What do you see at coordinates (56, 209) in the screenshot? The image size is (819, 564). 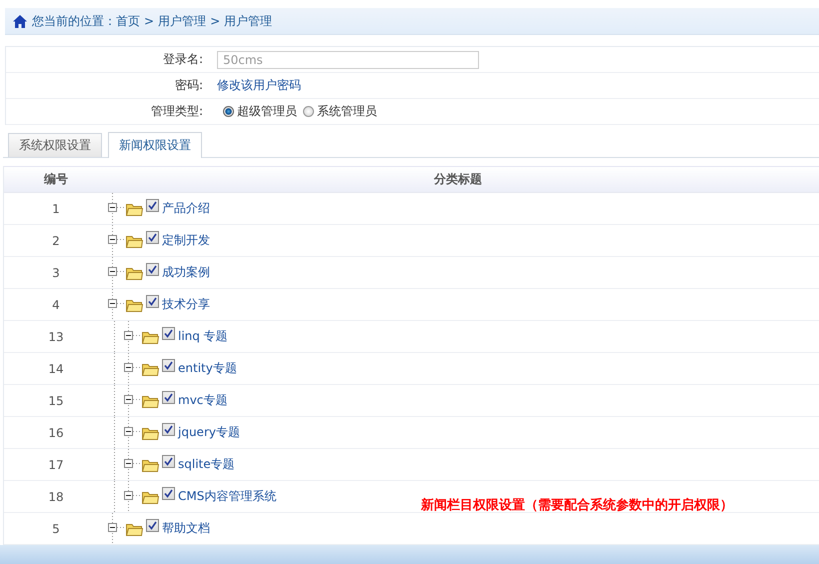 I see `table-cell-text: 1` at bounding box center [56, 209].